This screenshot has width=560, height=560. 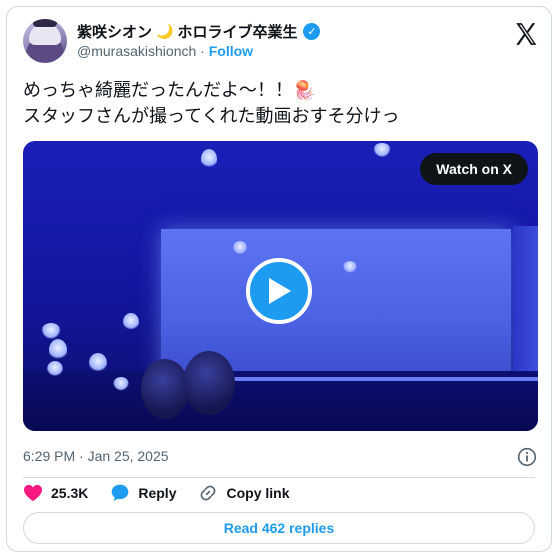 What do you see at coordinates (312, 31) in the screenshot?
I see `verified-badge-icon: ✓` at bounding box center [312, 31].